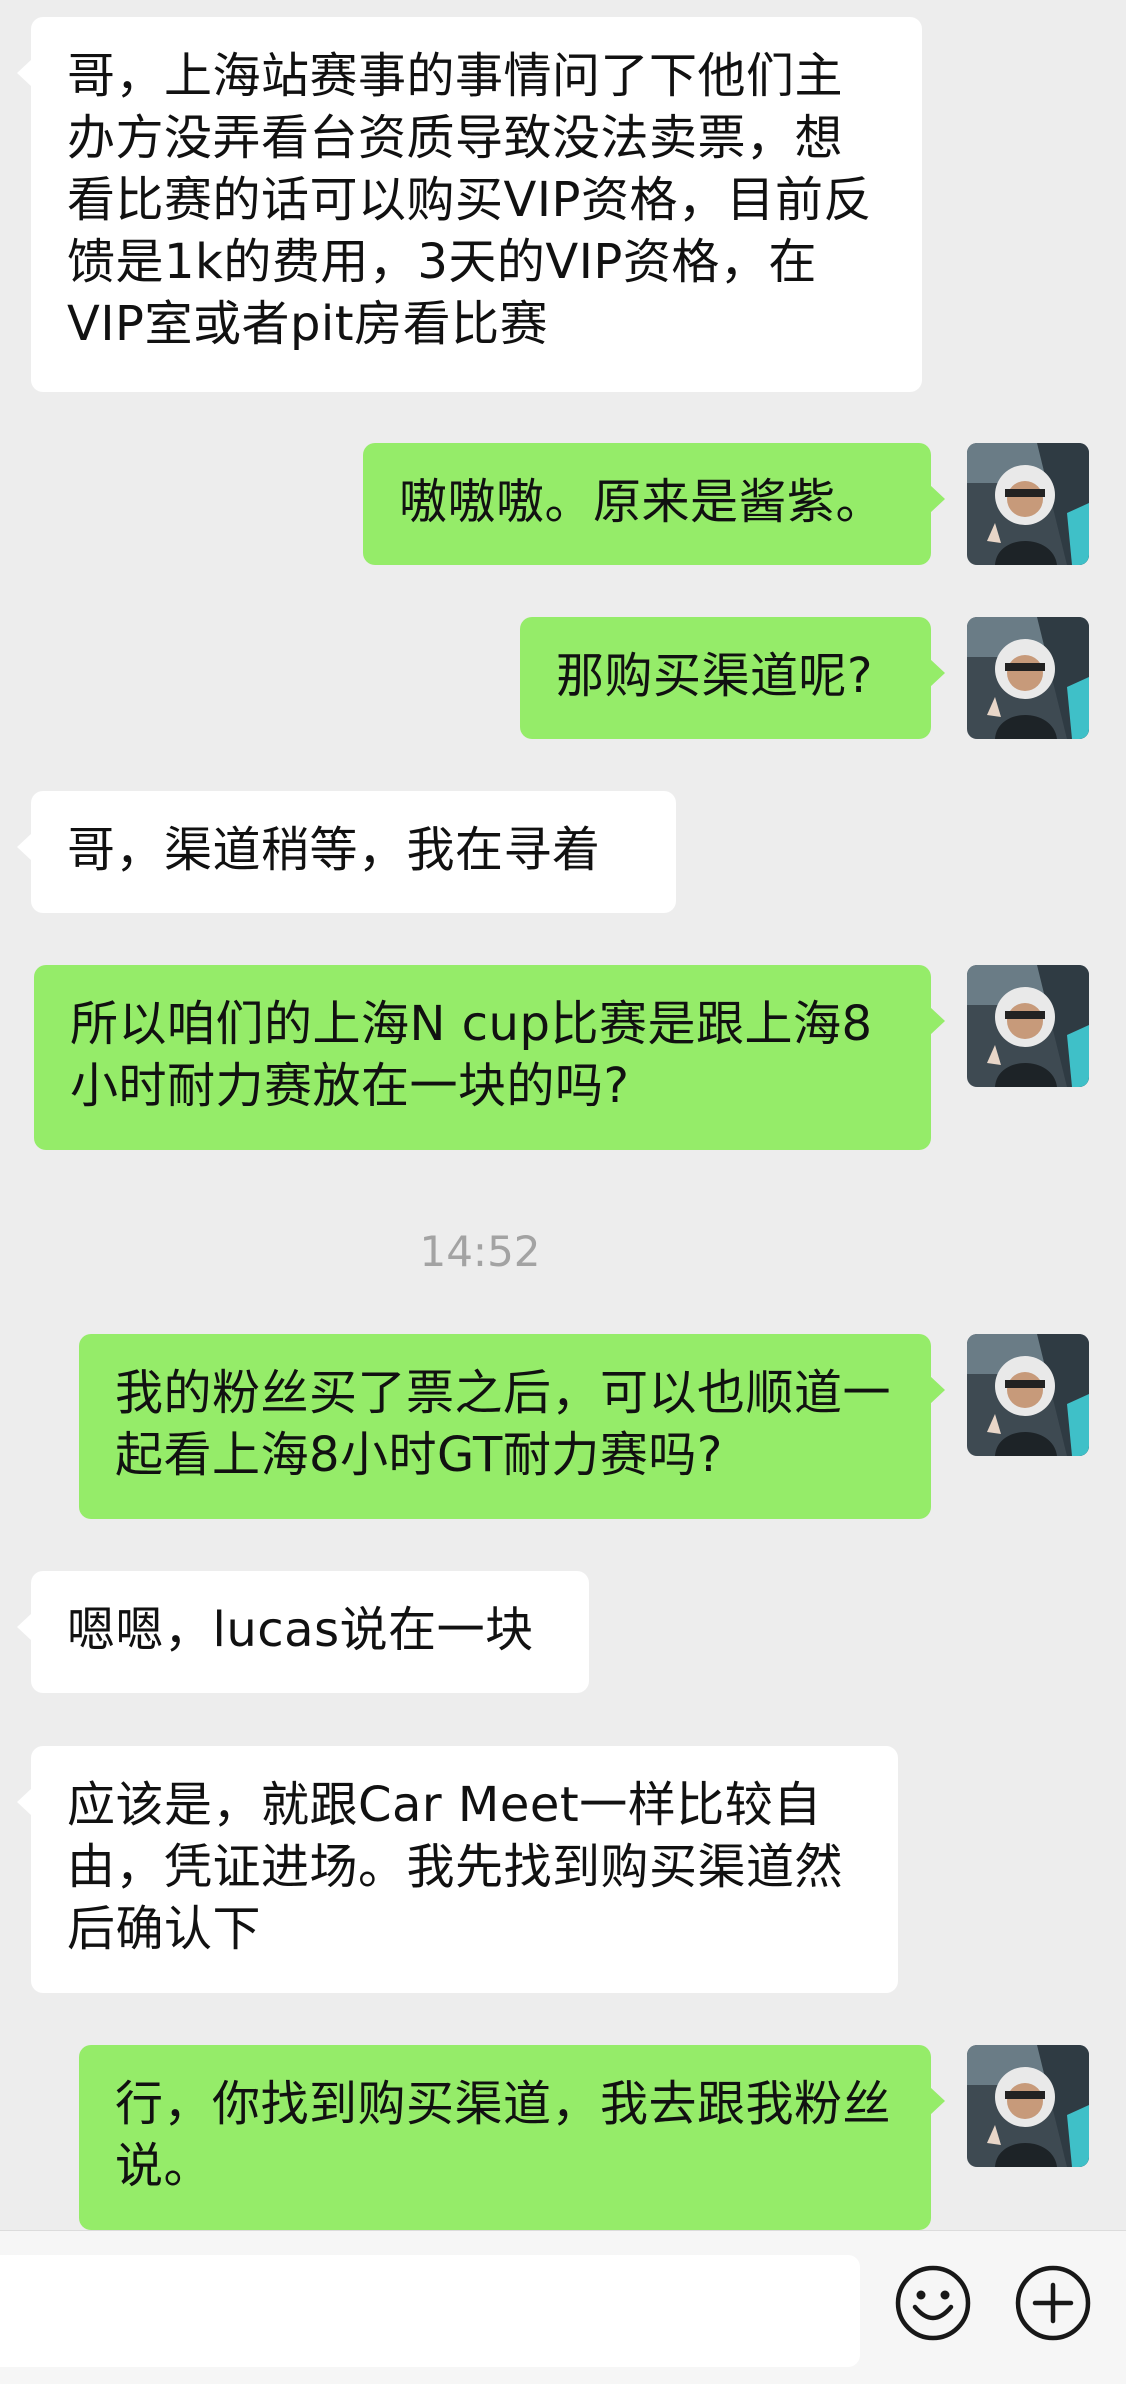  Describe the element at coordinates (503, 1424) in the screenshot. I see `message-text: 我的粉丝买了票之后，可以也顺道一起看上海8小时GT耐力赛吗?` at that location.